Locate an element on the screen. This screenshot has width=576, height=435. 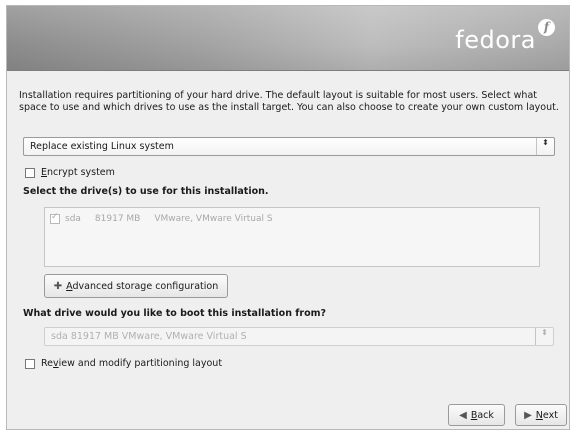
back-button: ◀ Back is located at coordinates (476, 415).